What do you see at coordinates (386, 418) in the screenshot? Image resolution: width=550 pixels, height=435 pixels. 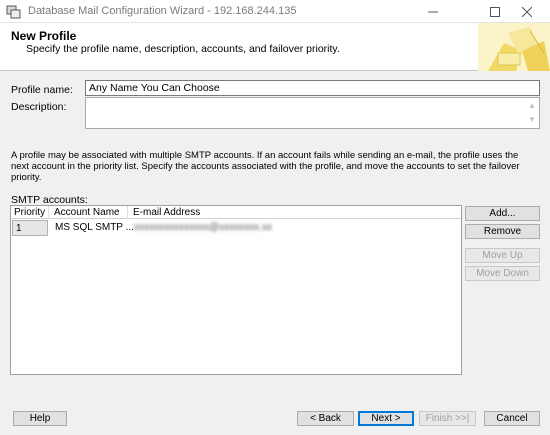 I see `next-button: Next >` at bounding box center [386, 418].